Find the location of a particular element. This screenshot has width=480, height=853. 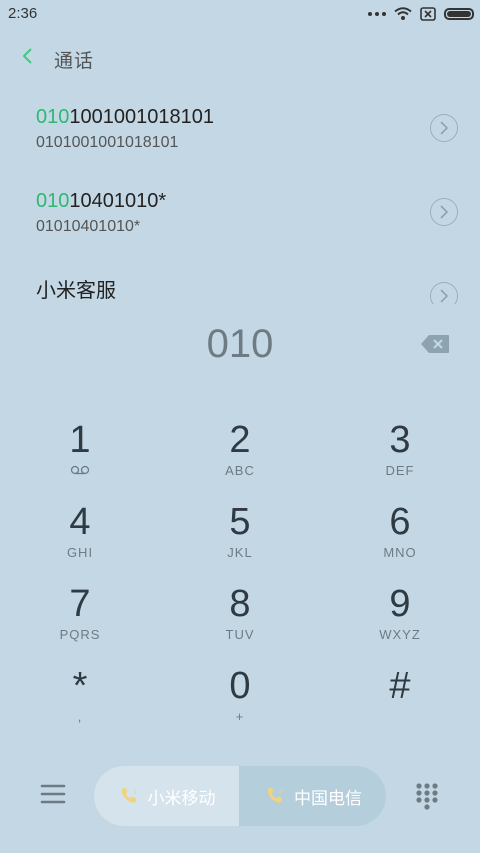

bottom-bar: 1 小米移动 2 中国电信 is located at coordinates (240, 795).